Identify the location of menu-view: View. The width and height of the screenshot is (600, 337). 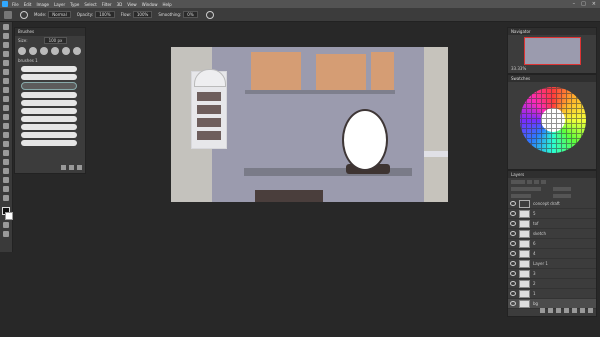
(132, 4).